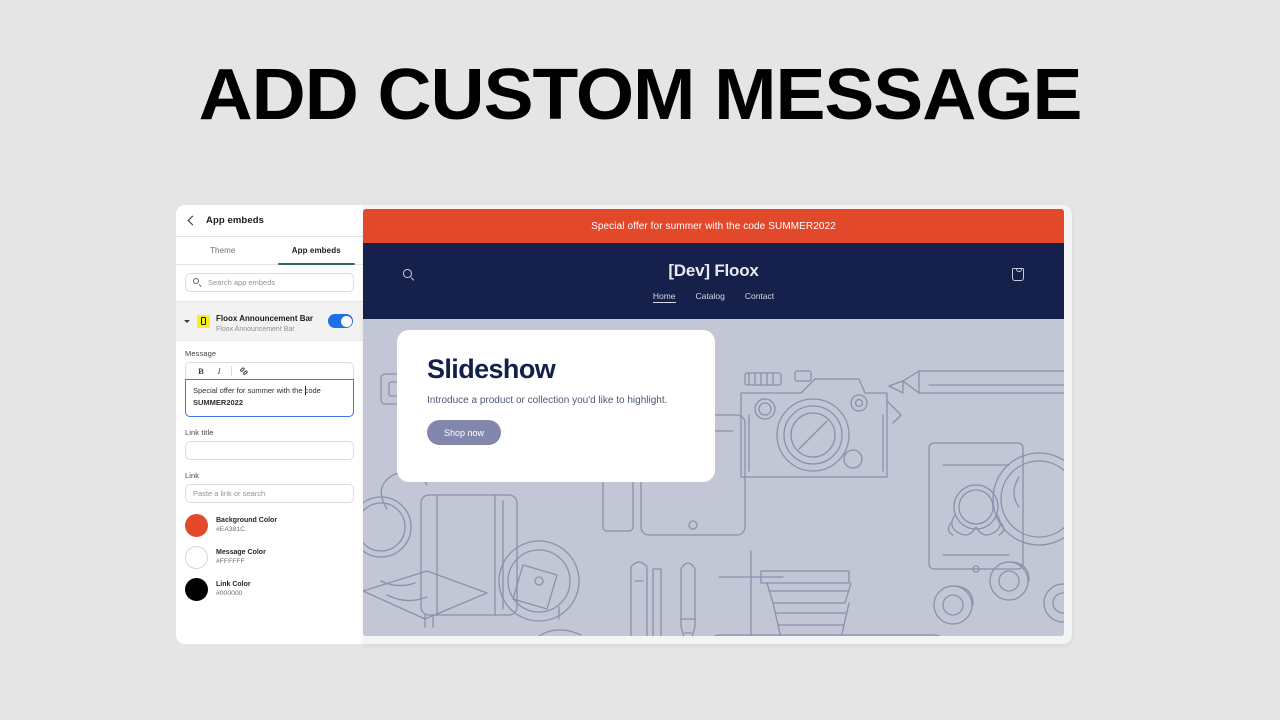 Image resolution: width=1280 pixels, height=720 pixels. I want to click on link-input-wrap, so click(269, 494).